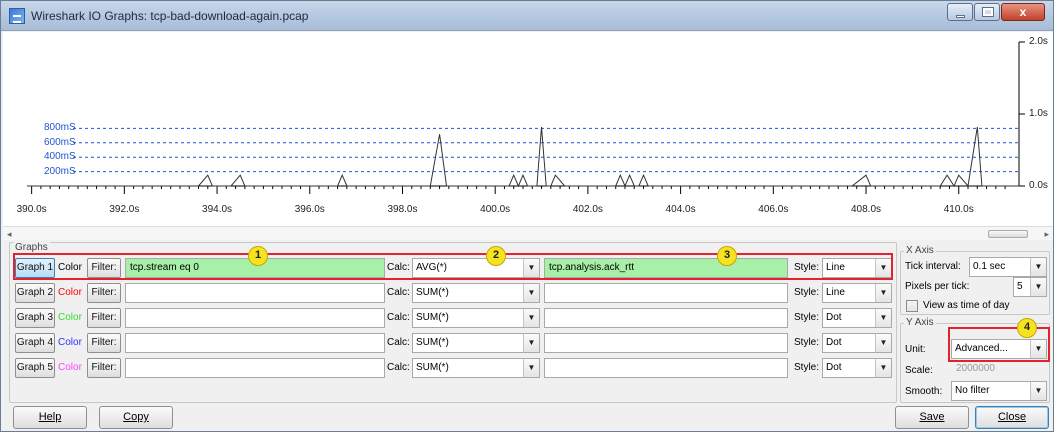  I want to click on graph-4-button: Graph 4, so click(35, 343).